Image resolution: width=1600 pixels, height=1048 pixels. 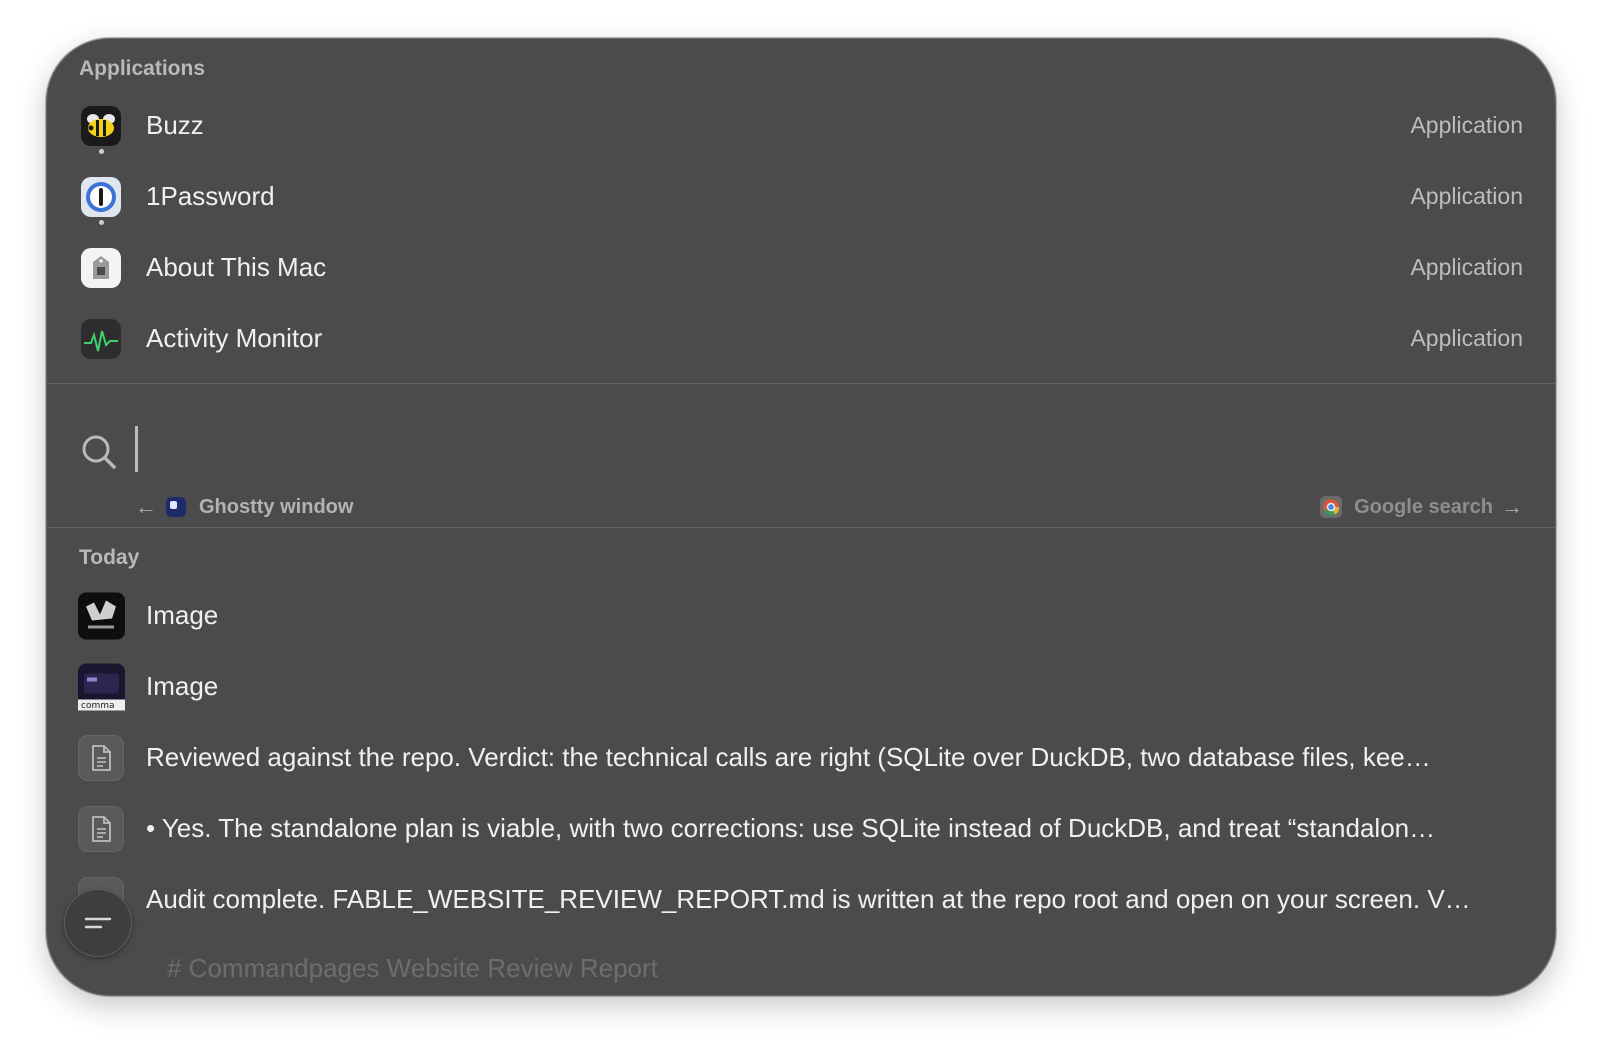 I want to click on partial-result-text: # Commandpages Website Review Report, so click(x=412, y=968).